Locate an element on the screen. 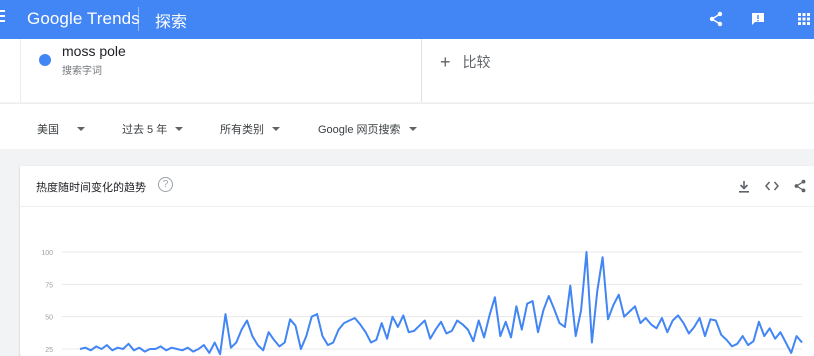  plus-icon: + is located at coordinates (445, 62).